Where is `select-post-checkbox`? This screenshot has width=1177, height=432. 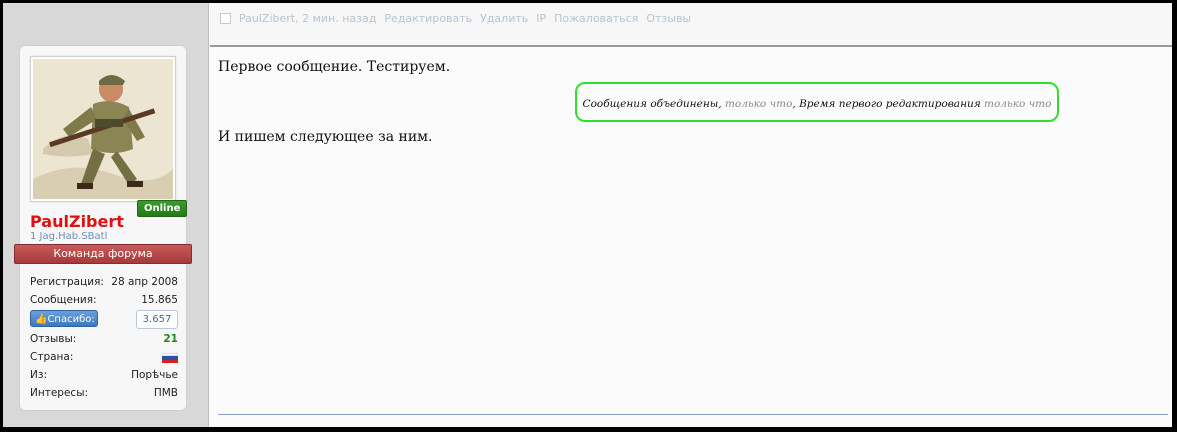 select-post-checkbox is located at coordinates (225, 18).